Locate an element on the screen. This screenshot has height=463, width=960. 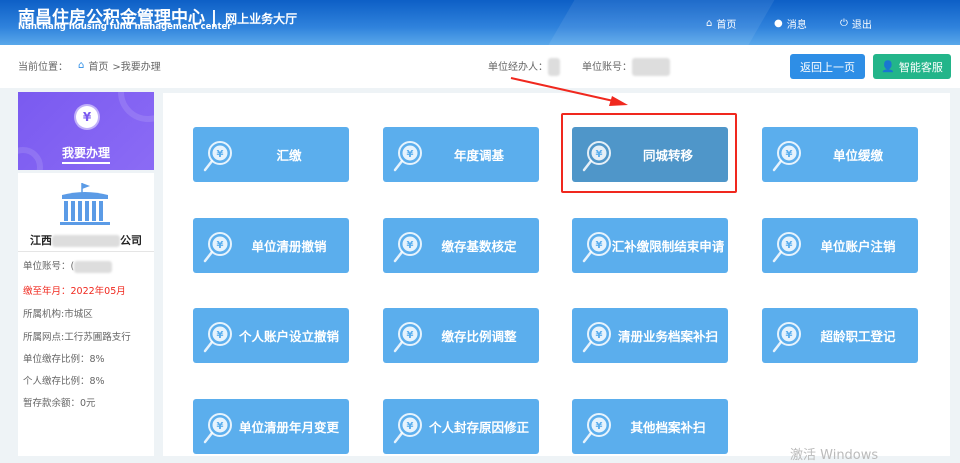
back-button: 返回上一页 is located at coordinates (827, 66).